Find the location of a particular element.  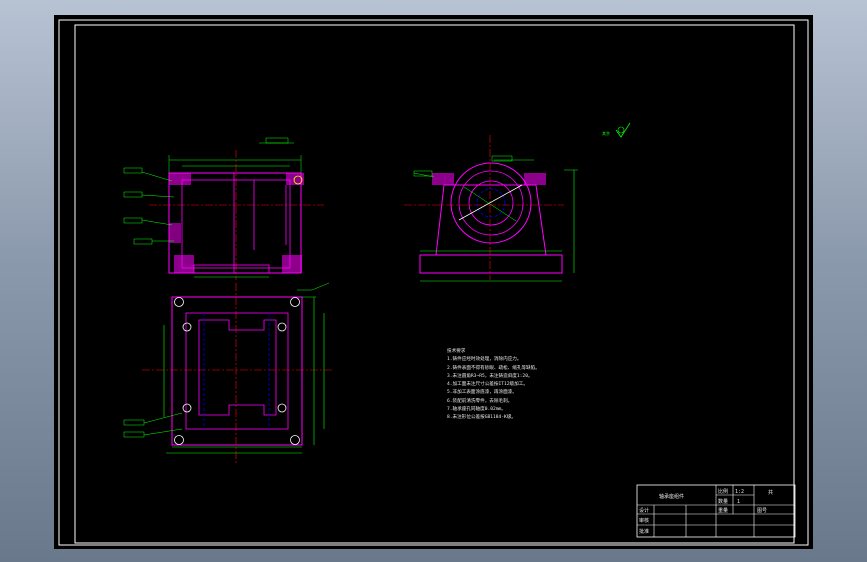

note-line: 8.未注形位公差按GB1184-K级。 is located at coordinates (482, 418).